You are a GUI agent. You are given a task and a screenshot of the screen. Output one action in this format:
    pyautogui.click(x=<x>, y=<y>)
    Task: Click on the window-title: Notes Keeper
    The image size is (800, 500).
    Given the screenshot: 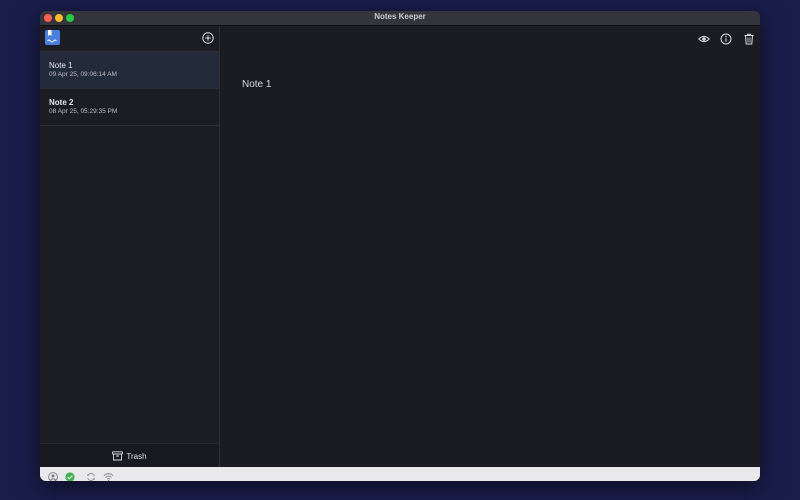 What is the action you would take?
    pyautogui.click(x=400, y=16)
    